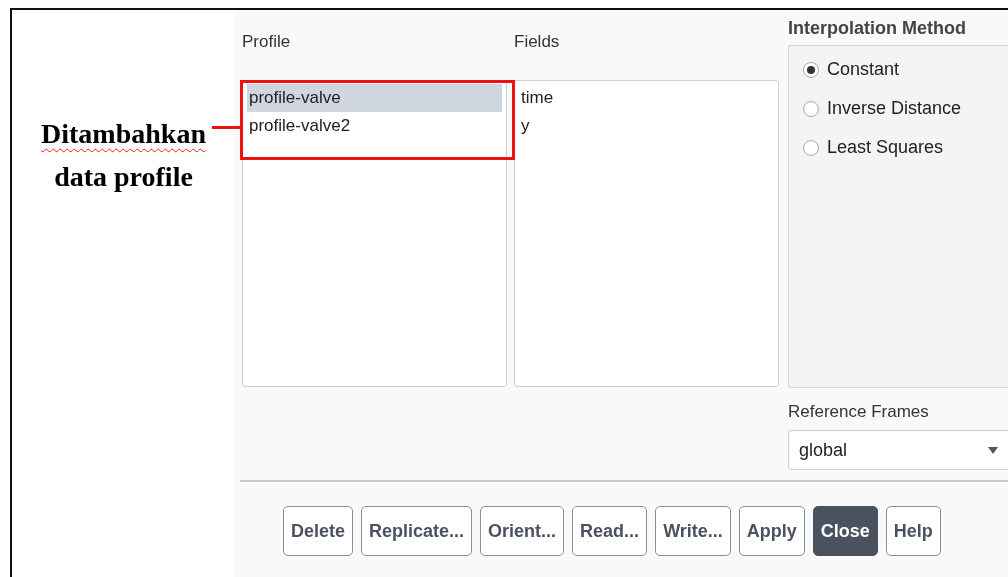 The image size is (1008, 577). I want to click on radio-option: Inverse Distance, so click(882, 108).